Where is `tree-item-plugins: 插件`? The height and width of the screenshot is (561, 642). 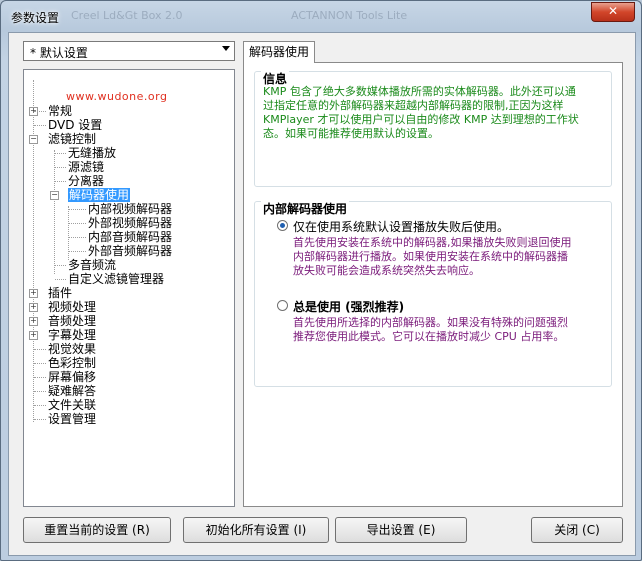
tree-item-plugins: 插件 is located at coordinates (60, 293).